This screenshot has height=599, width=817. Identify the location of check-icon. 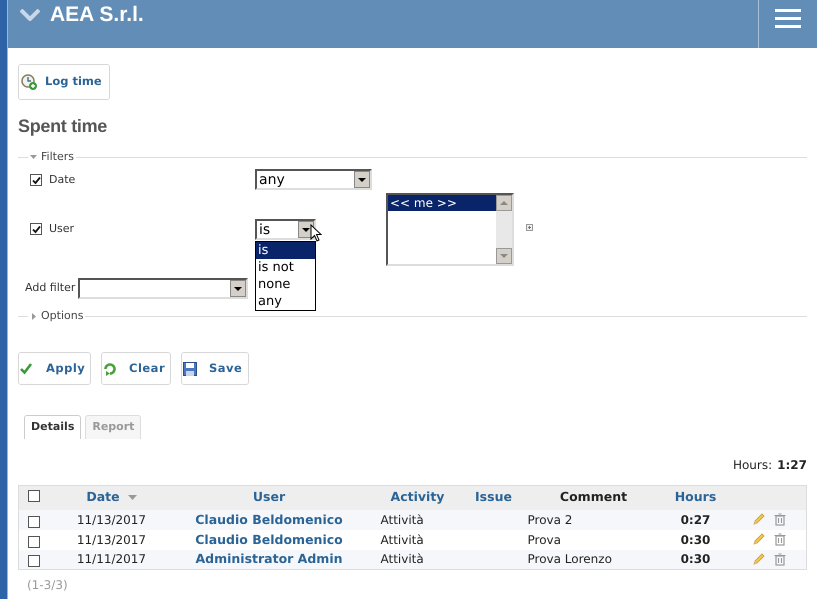
(27, 369).